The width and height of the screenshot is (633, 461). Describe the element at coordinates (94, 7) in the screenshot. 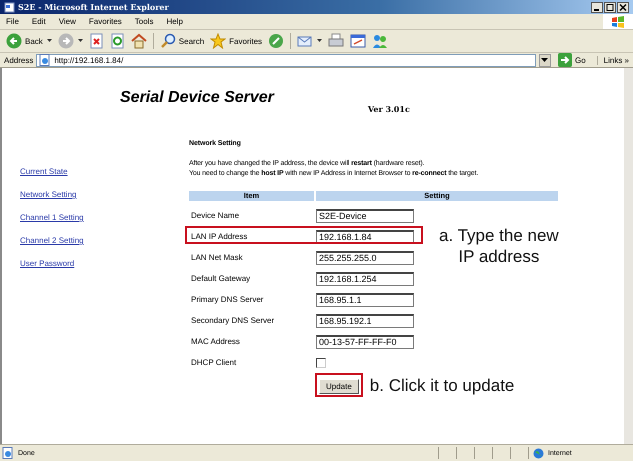

I see `window-title: S2E - Microsoft Internet Explorer` at that location.